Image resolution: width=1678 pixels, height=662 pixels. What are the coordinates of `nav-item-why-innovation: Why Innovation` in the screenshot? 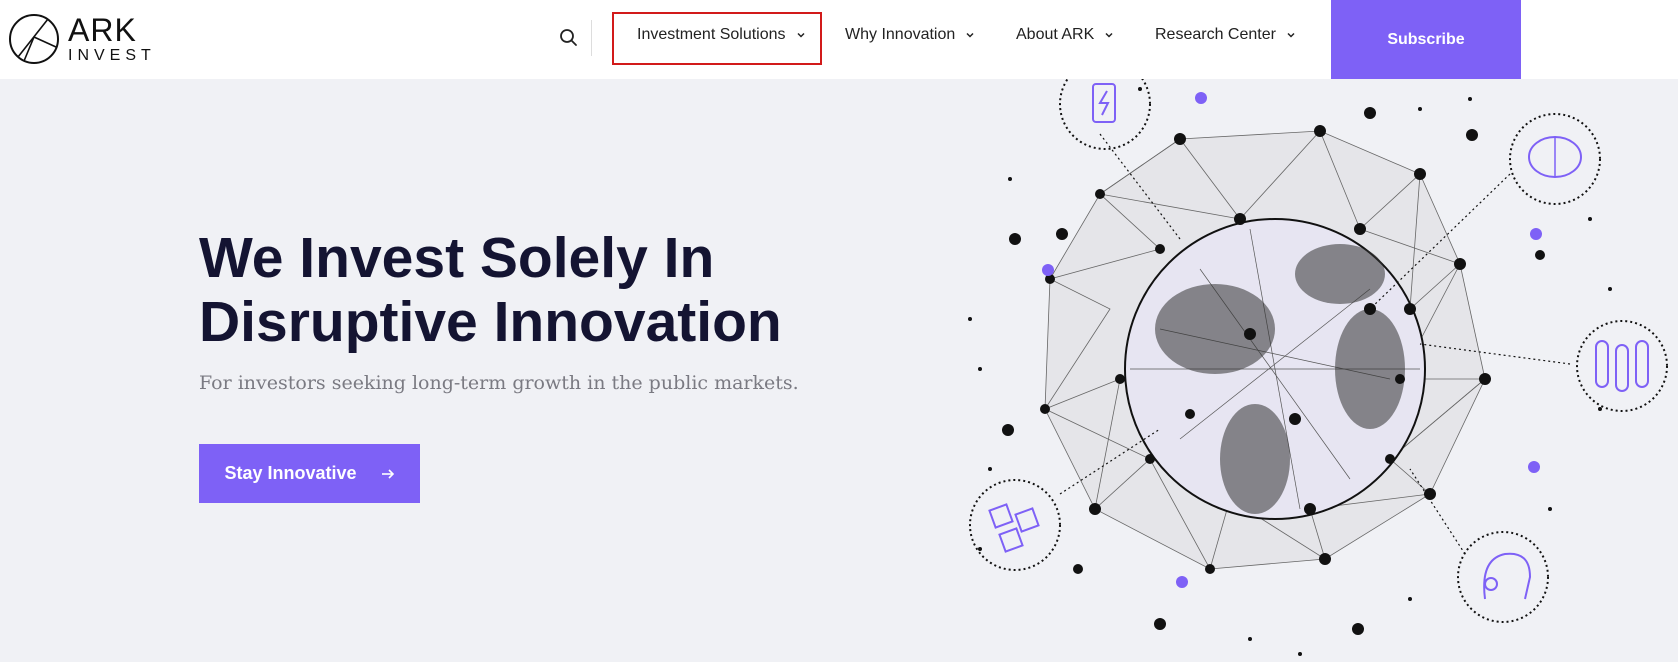 It's located at (910, 35).